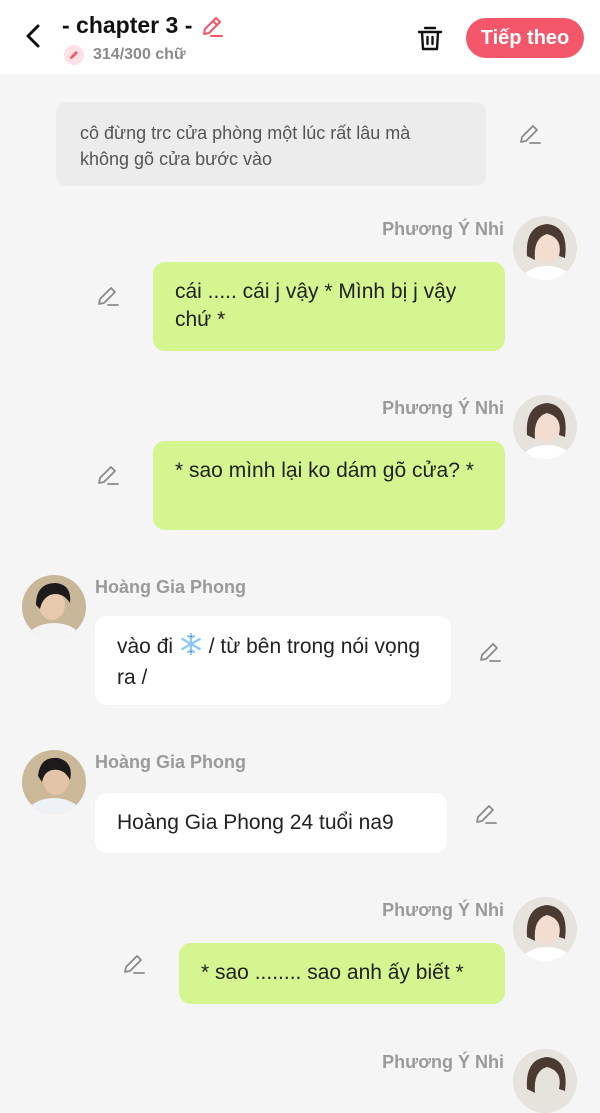 This screenshot has height=1113, width=600. Describe the element at coordinates (34, 36) in the screenshot. I see `back-arrow-icon` at that location.